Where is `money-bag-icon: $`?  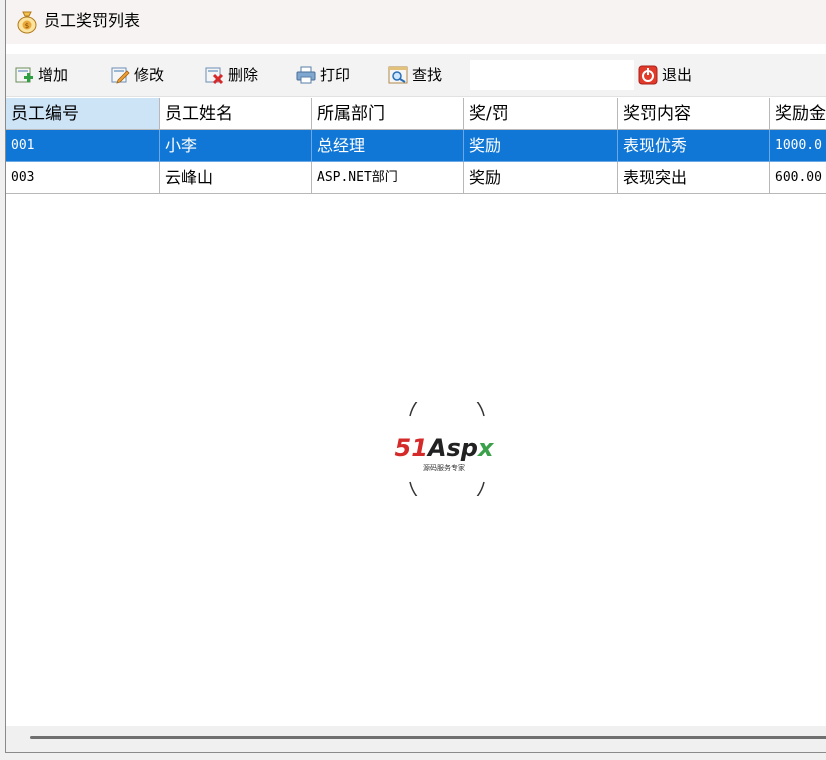 money-bag-icon: $ is located at coordinates (27, 22).